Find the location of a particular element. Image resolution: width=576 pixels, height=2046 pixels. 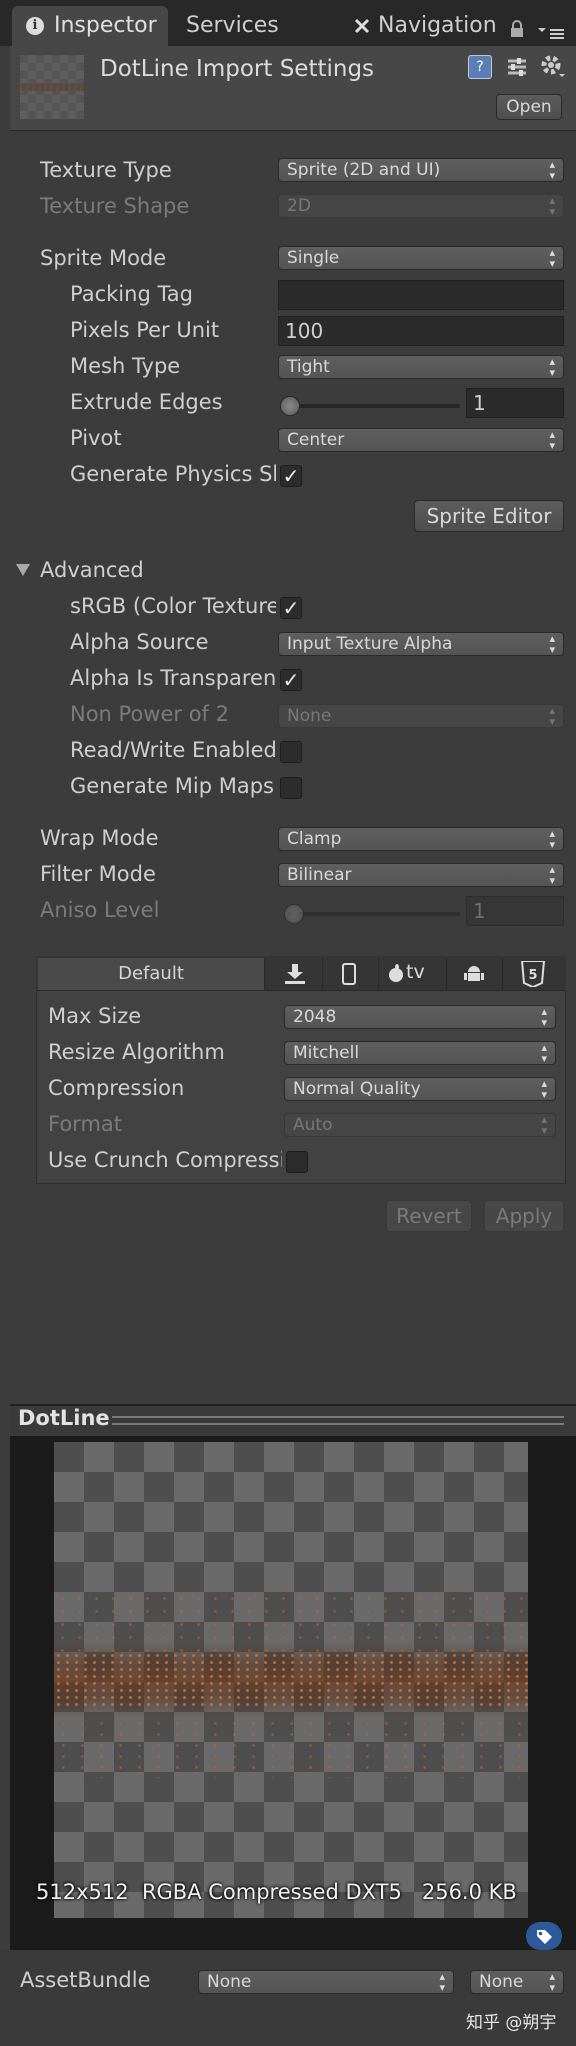

srgb-checkbox: ✓ is located at coordinates (291, 608).